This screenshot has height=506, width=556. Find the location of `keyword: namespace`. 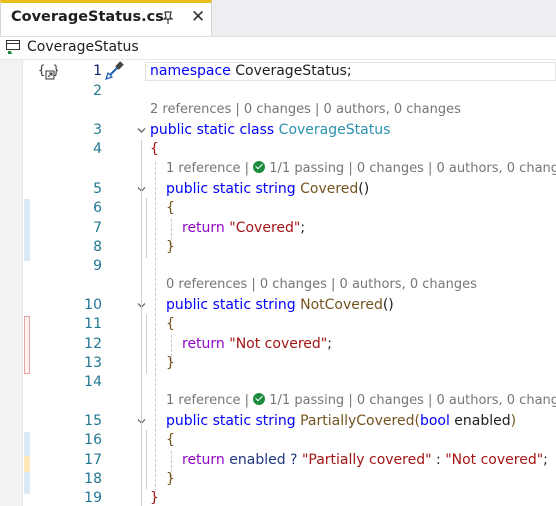

keyword: namespace is located at coordinates (190, 71).